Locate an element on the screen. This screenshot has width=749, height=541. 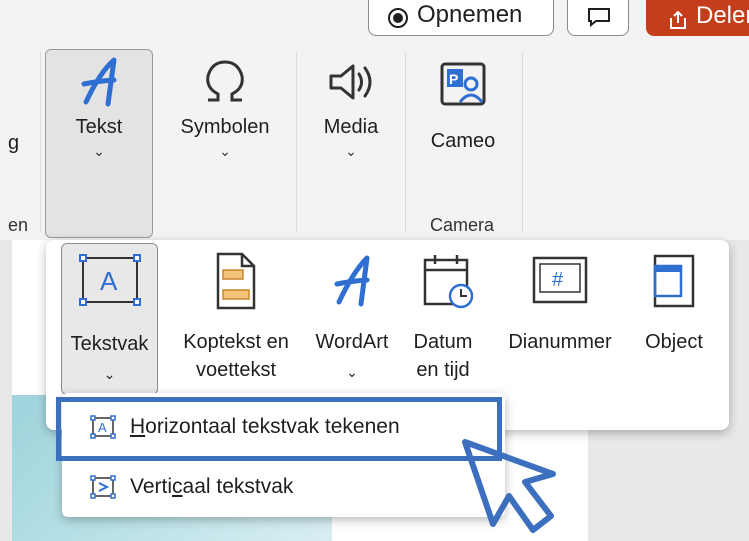
share-button: Delen is located at coordinates (697, 18).